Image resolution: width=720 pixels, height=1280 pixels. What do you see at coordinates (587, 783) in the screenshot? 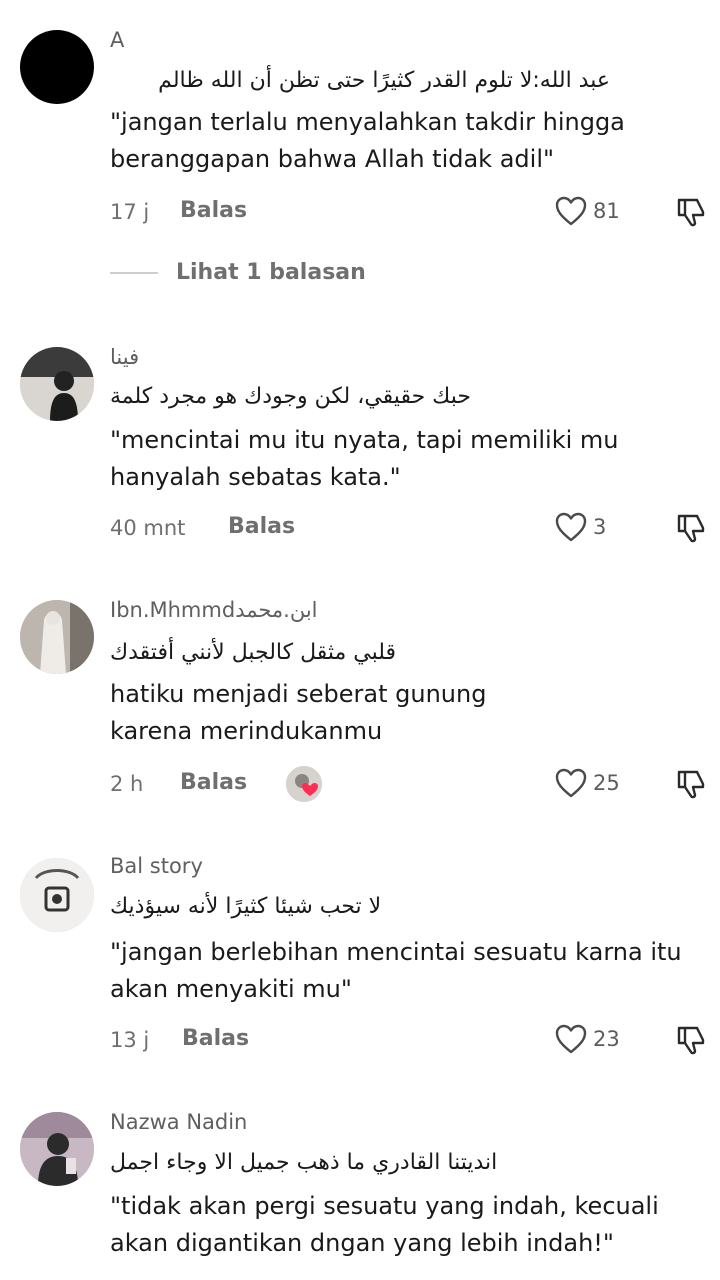
I see `like-button: 25` at bounding box center [587, 783].